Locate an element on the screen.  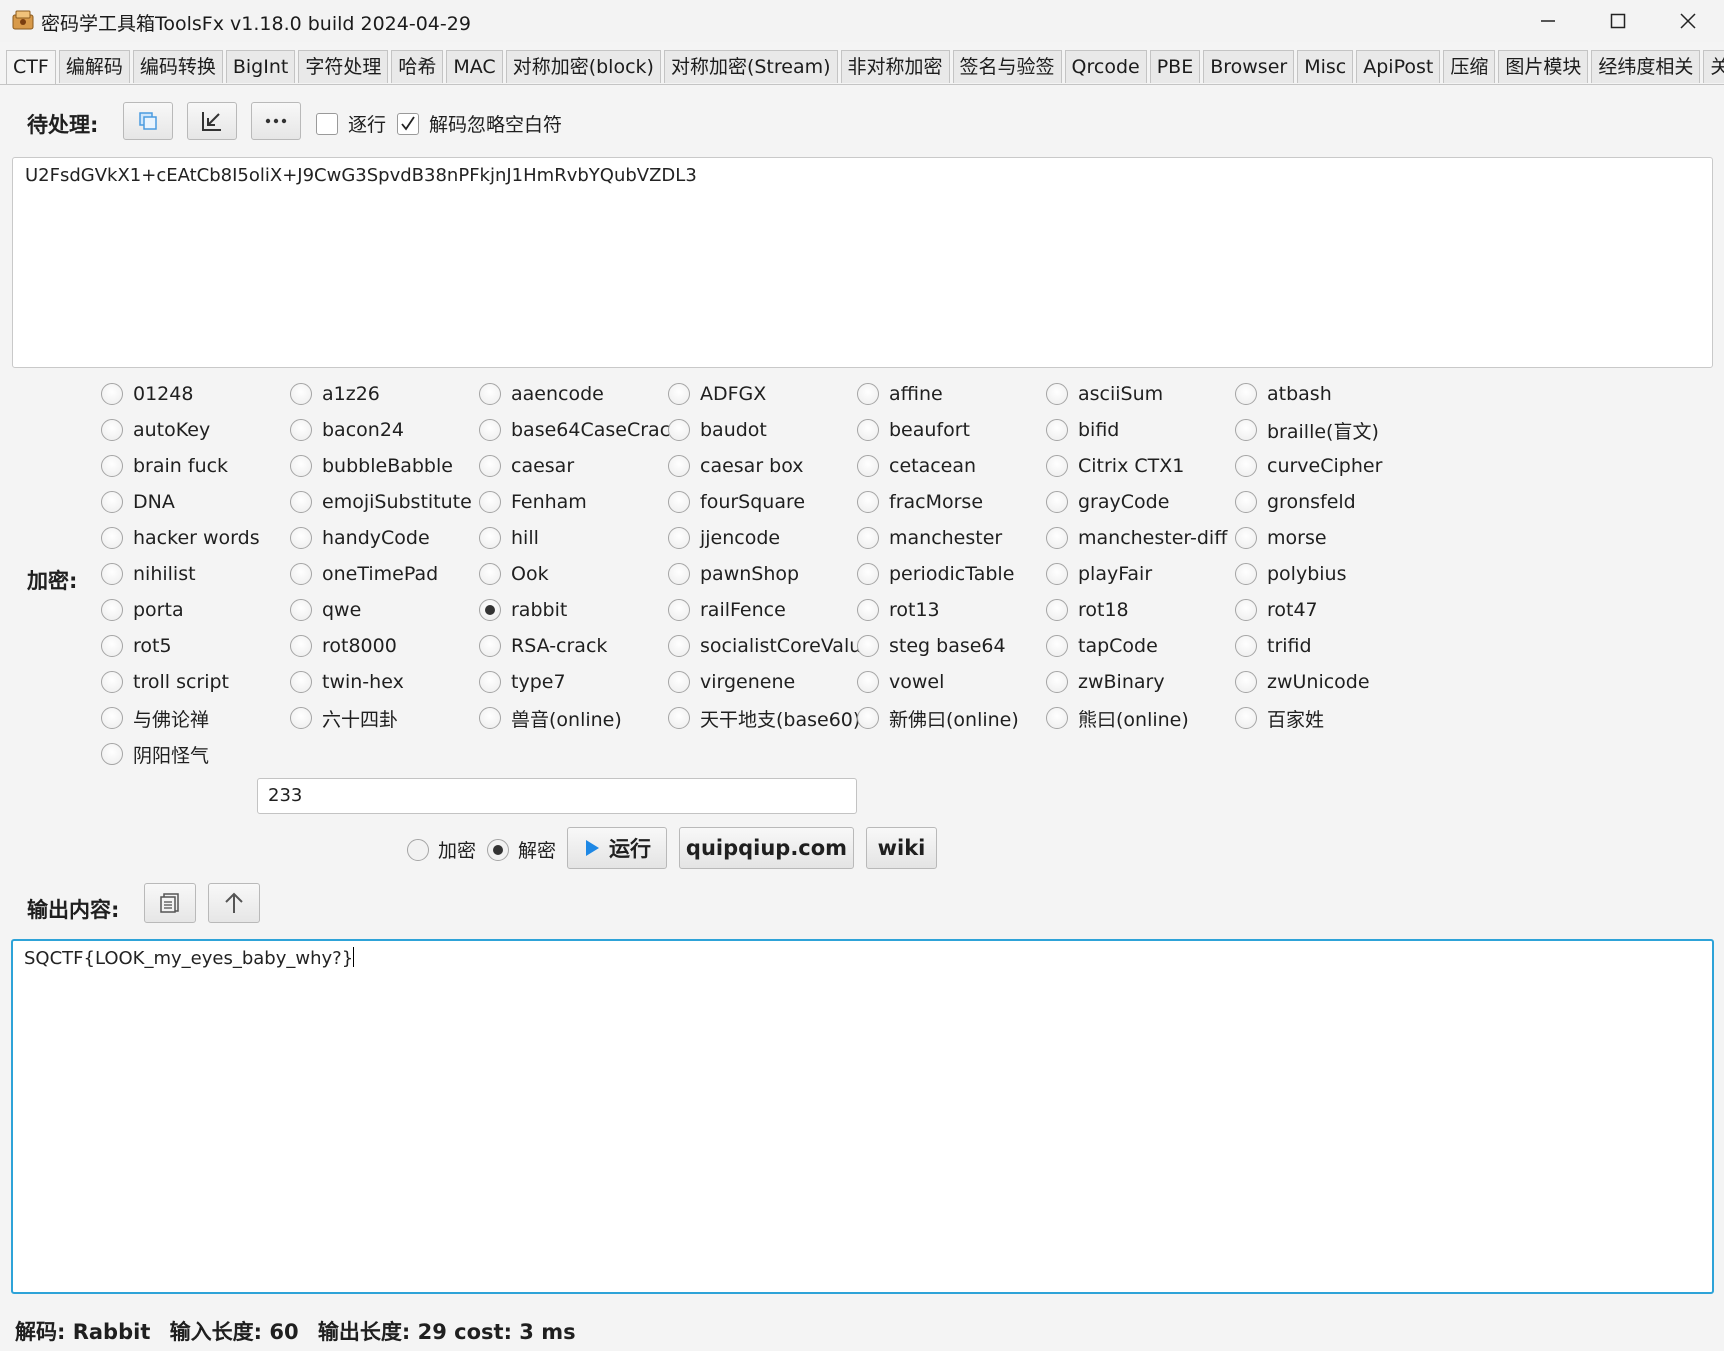
tab-item: Qrcode is located at coordinates (1105, 66).